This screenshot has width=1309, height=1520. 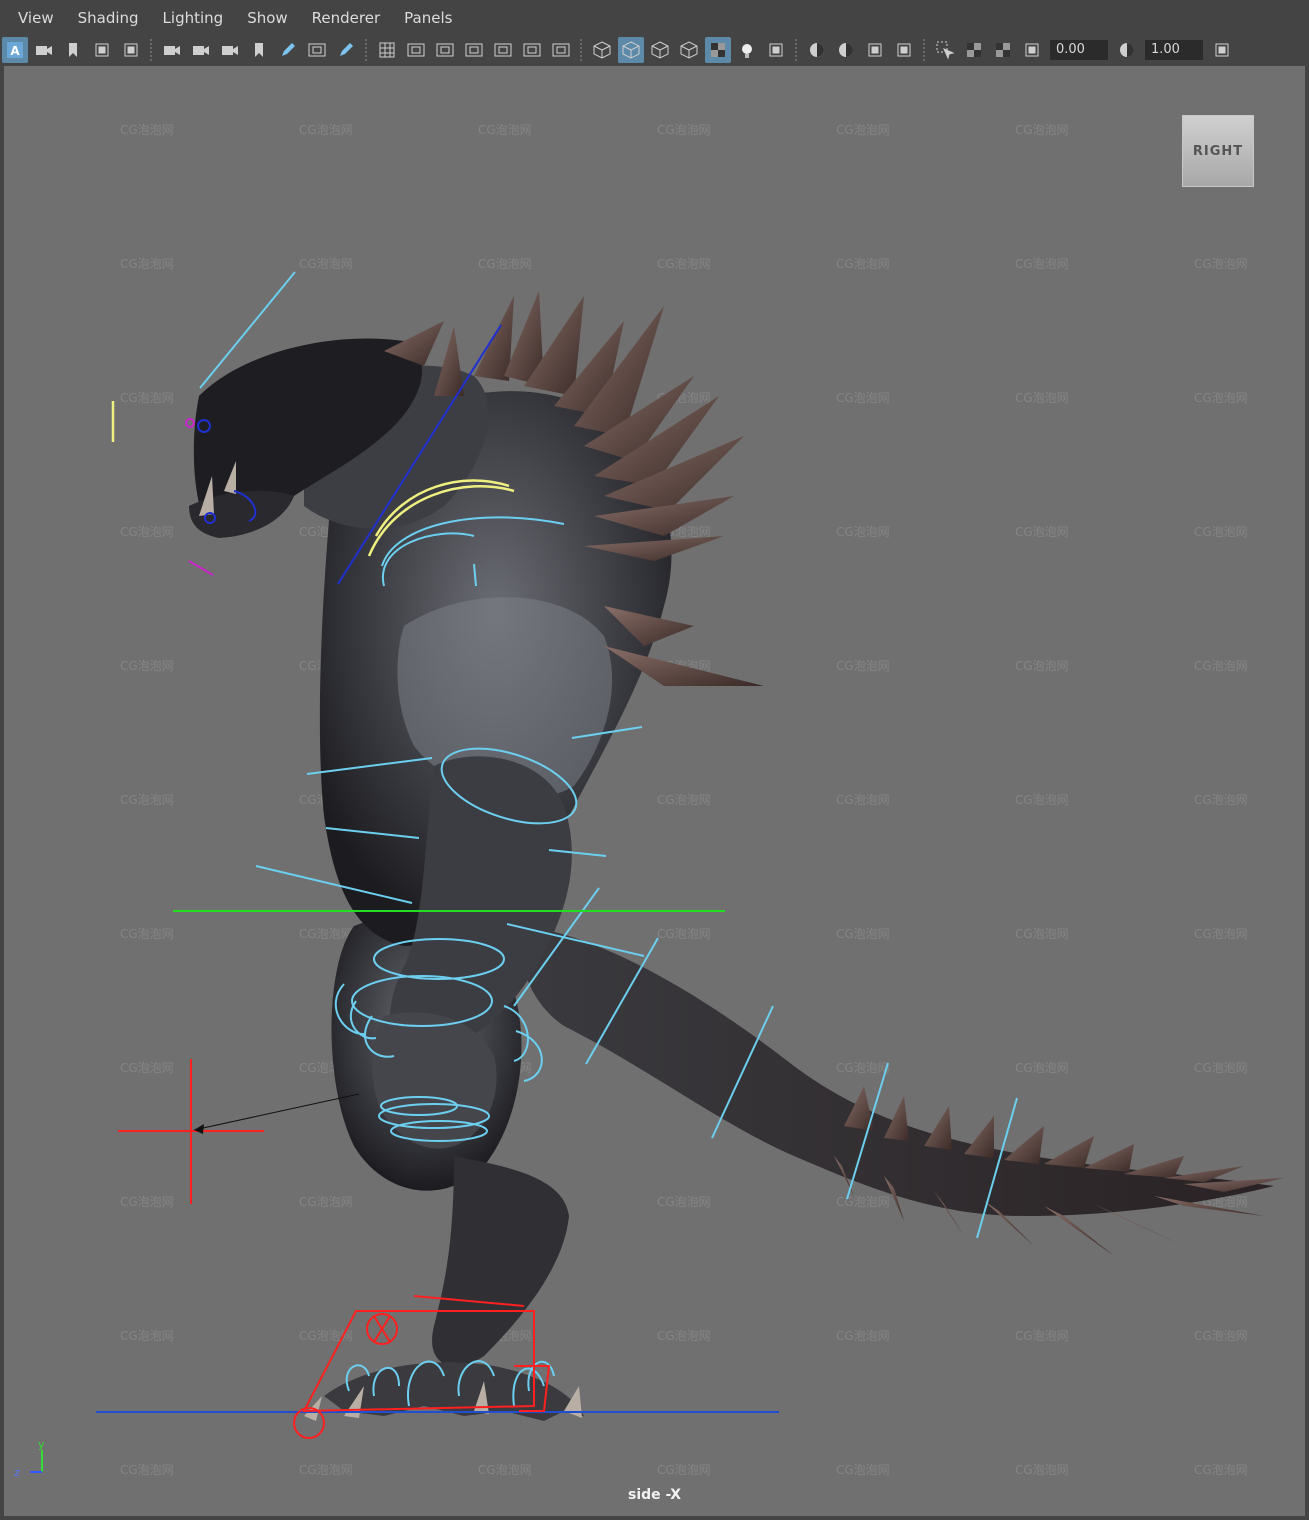 I want to click on view-cube: RIGHT, so click(x=1218, y=151).